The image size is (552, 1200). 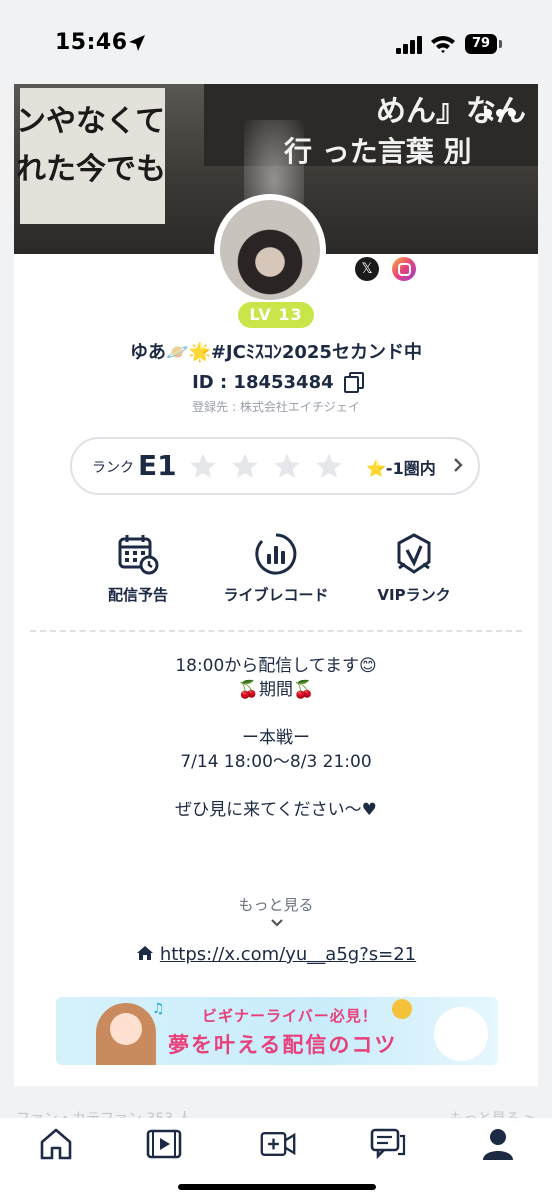 I want to click on schedule-button: 配信予告, so click(x=138, y=568).